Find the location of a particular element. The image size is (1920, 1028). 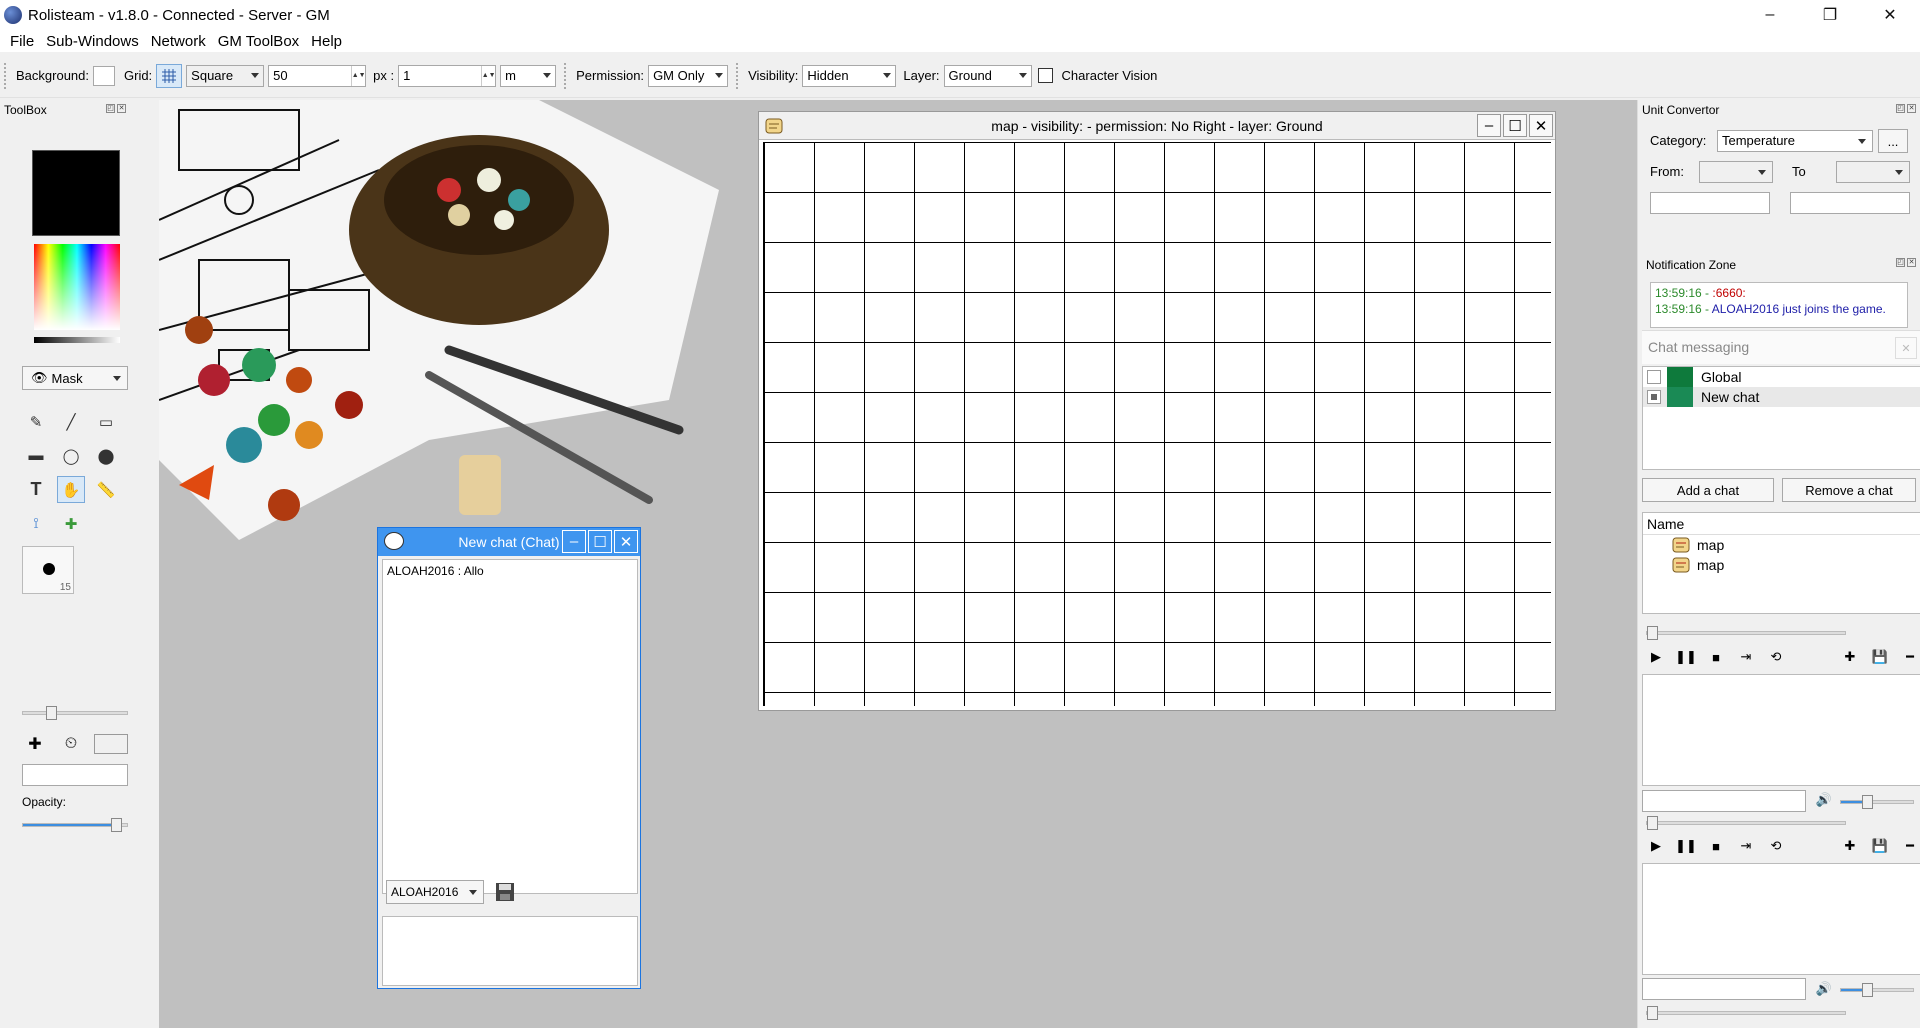

add-chat-button: Add a chat is located at coordinates (1708, 490).